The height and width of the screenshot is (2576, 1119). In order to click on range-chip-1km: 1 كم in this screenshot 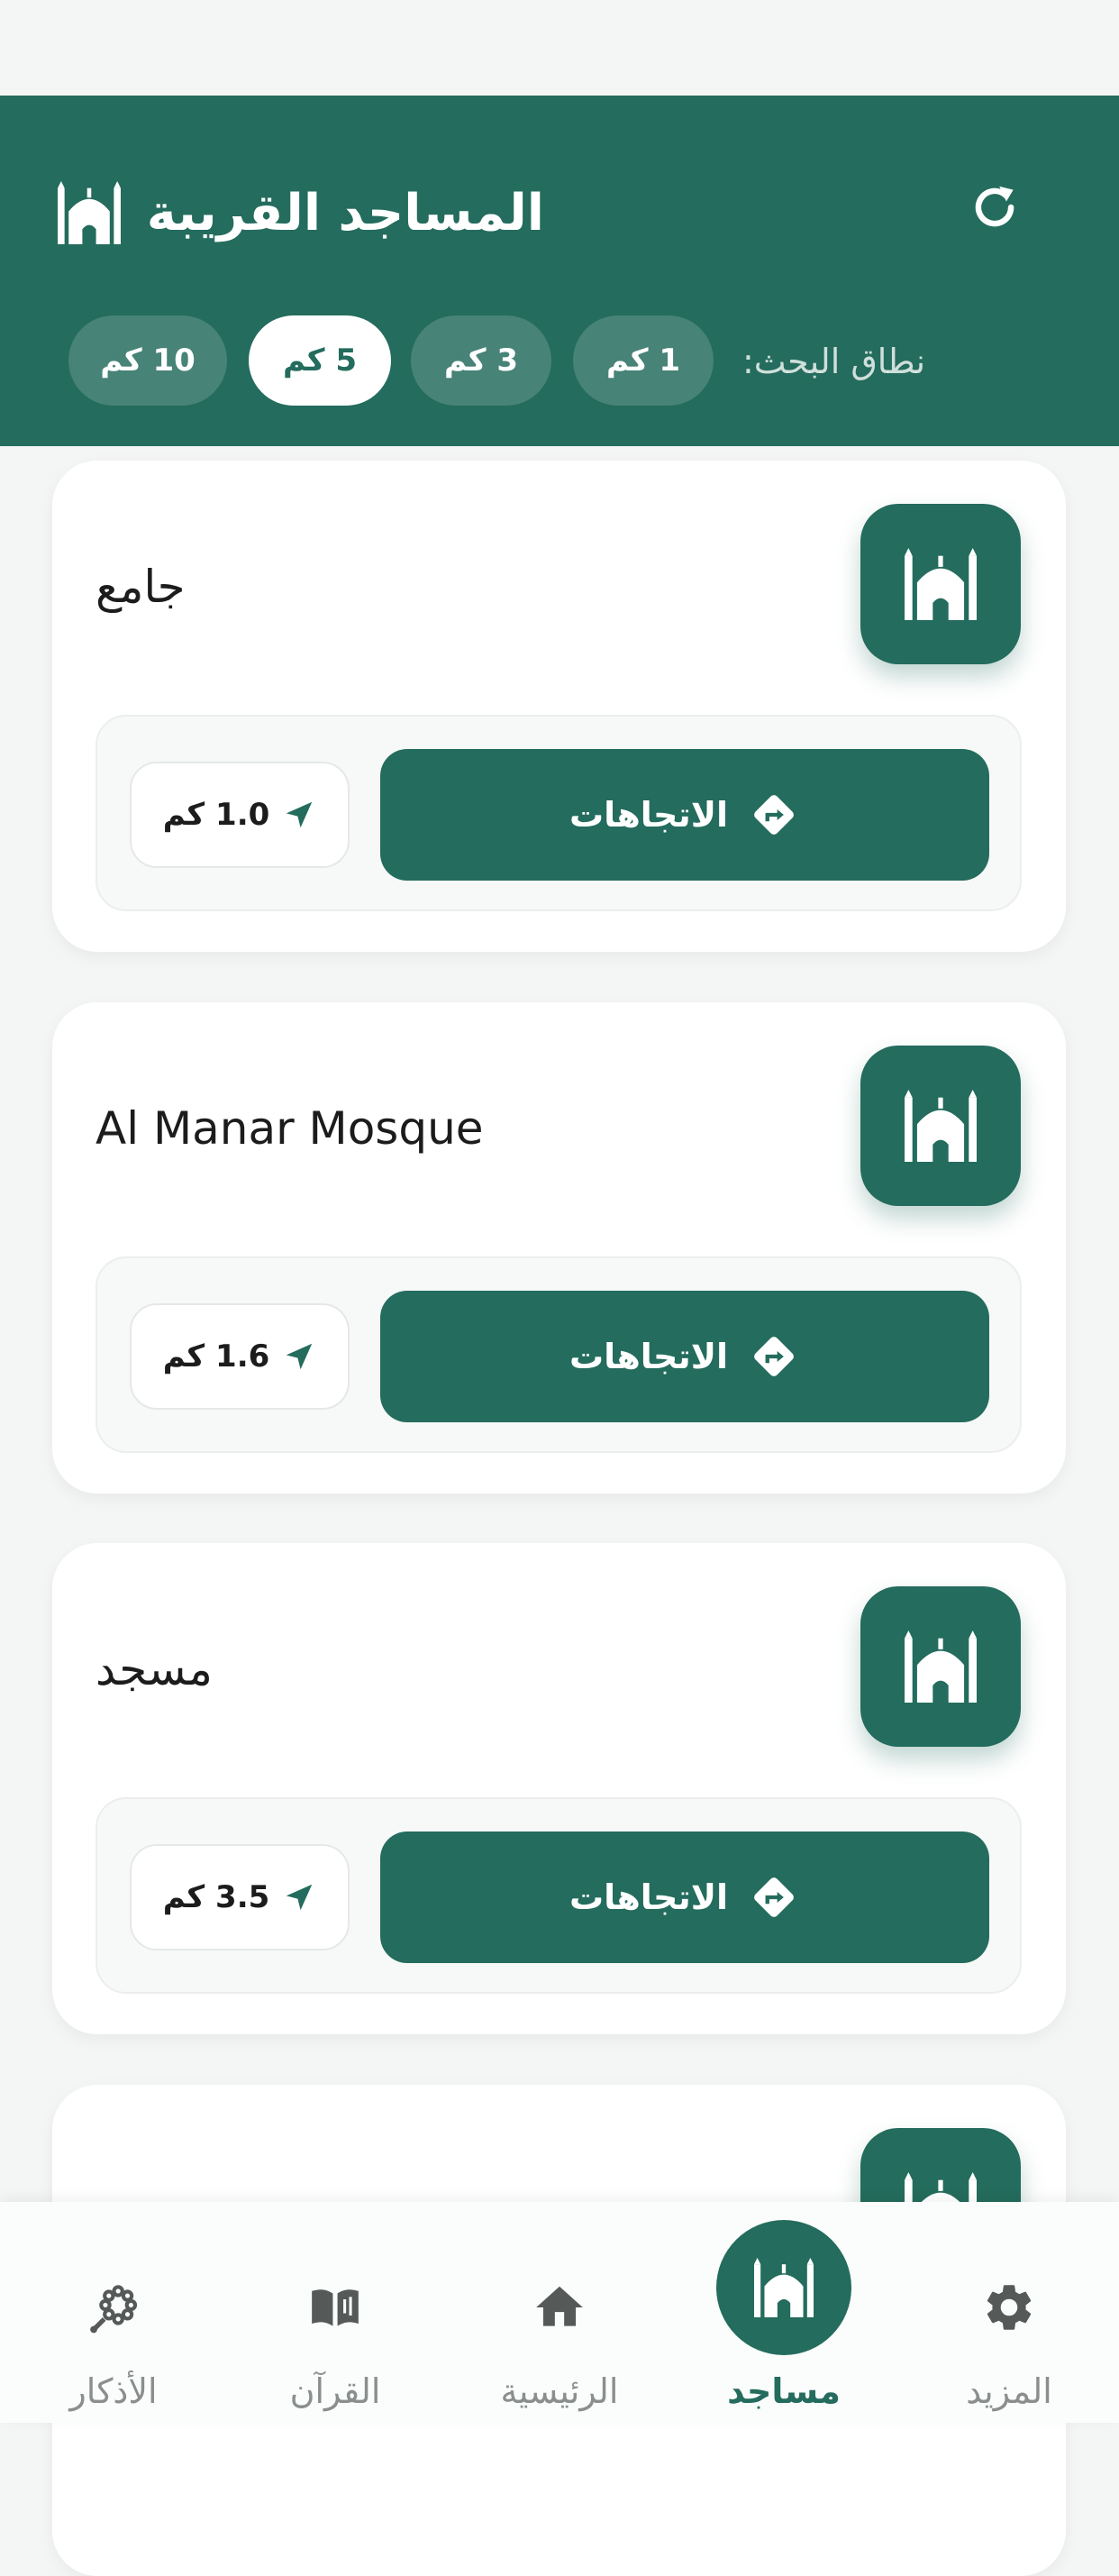, I will do `click(643, 360)`.